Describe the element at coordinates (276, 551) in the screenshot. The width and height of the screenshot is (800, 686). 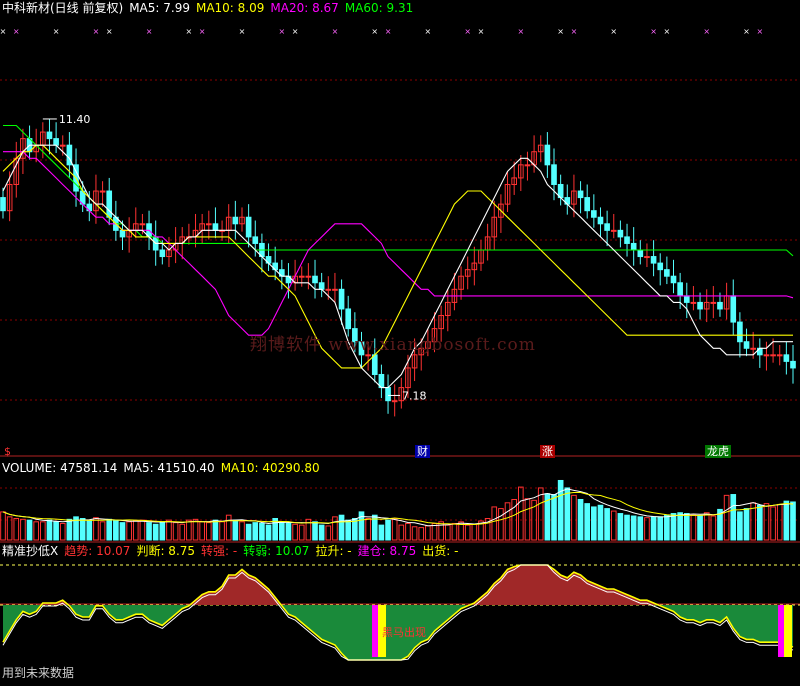
I see `weak-readout: 转弱: 10.07` at that location.